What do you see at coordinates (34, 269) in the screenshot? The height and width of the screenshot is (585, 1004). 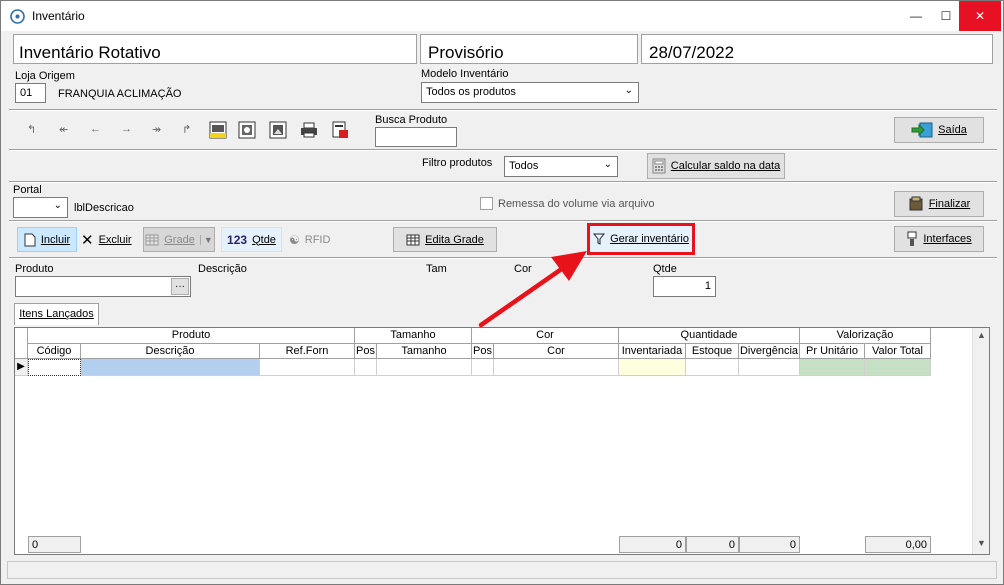 I see `produto-label: Produto` at bounding box center [34, 269].